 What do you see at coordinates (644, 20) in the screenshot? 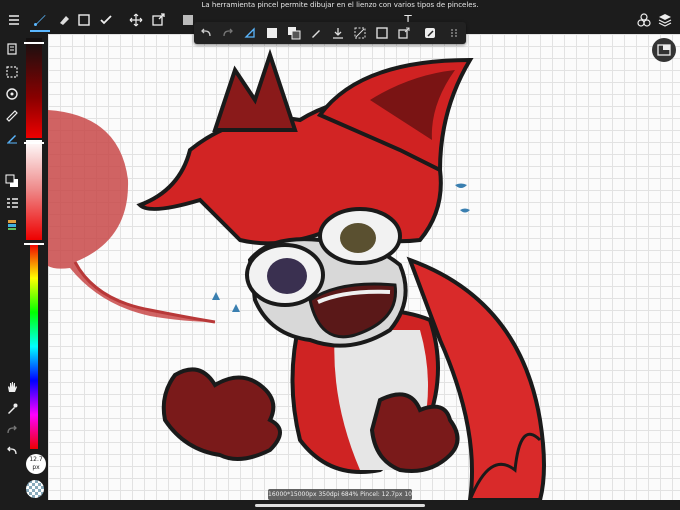
I see `material-icon` at bounding box center [644, 20].